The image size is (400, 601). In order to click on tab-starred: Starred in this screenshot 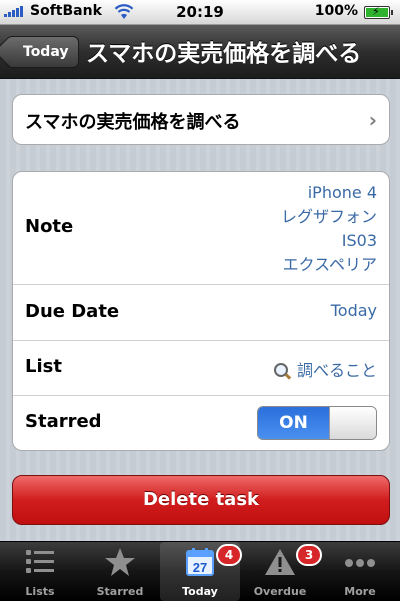, I will do `click(120, 571)`.